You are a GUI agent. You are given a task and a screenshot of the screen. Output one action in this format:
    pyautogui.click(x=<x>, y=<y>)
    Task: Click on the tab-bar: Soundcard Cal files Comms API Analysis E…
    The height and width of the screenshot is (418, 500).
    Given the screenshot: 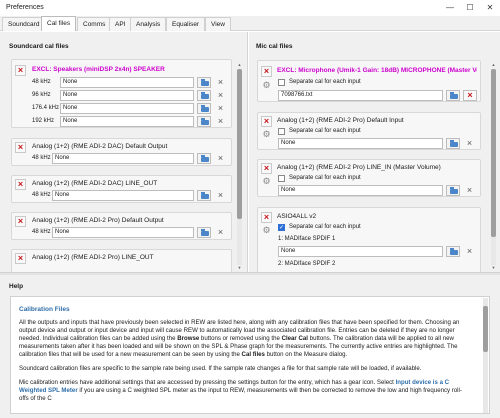 What is the action you would take?
    pyautogui.click(x=250, y=23)
    